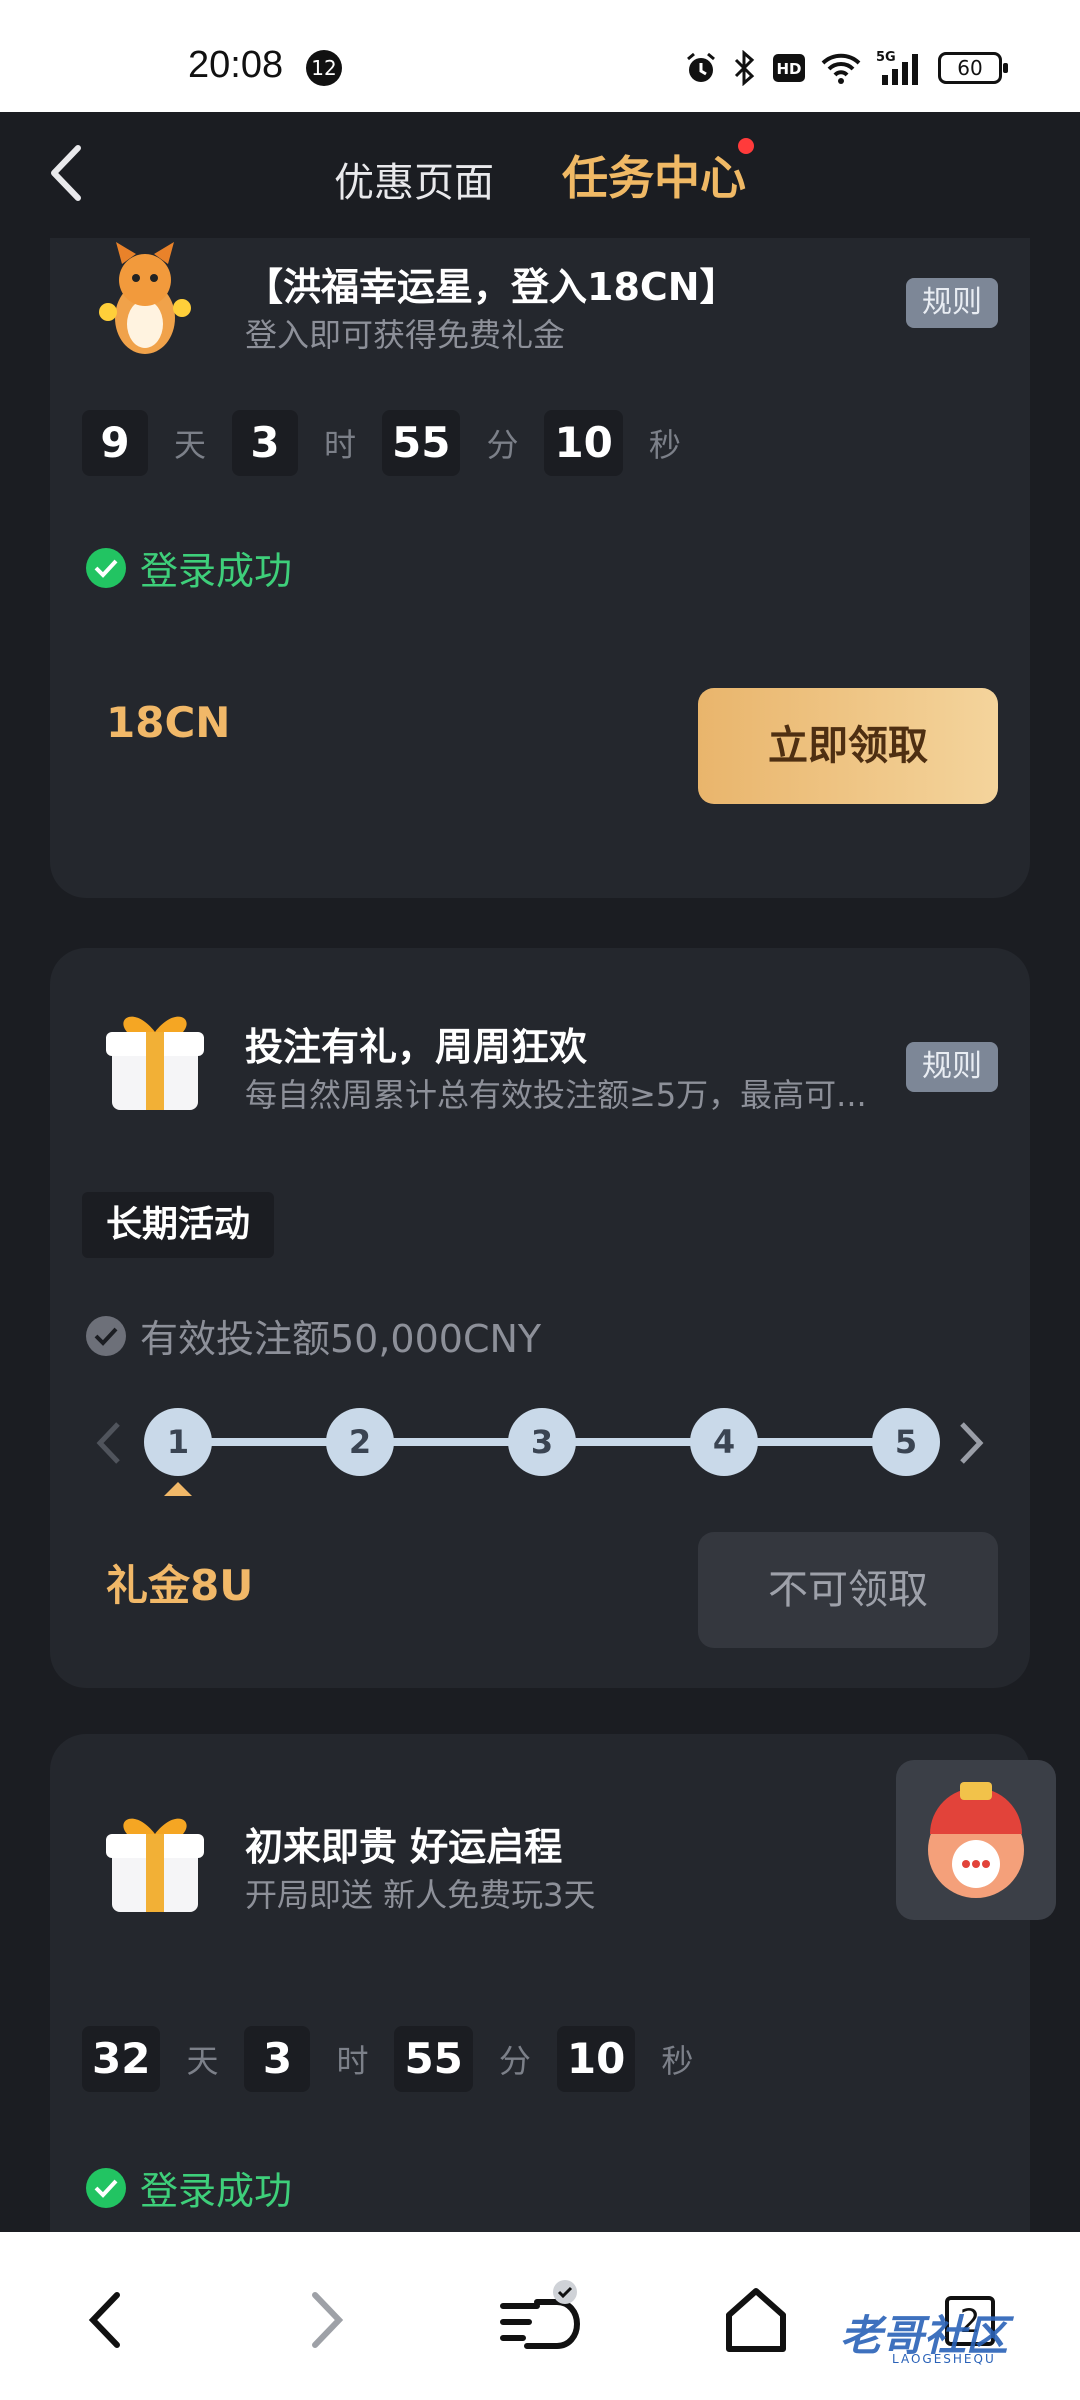  I want to click on fox-mascot-icon, so click(145, 298).